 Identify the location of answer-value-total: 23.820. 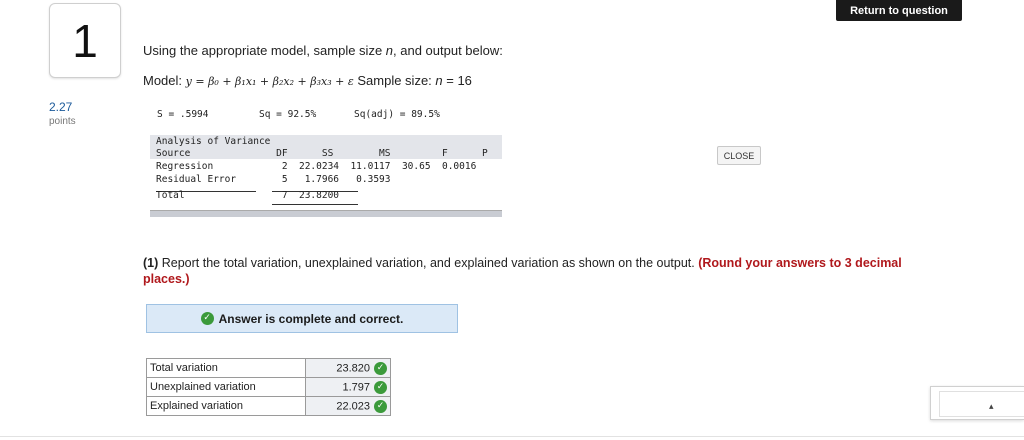
(353, 368).